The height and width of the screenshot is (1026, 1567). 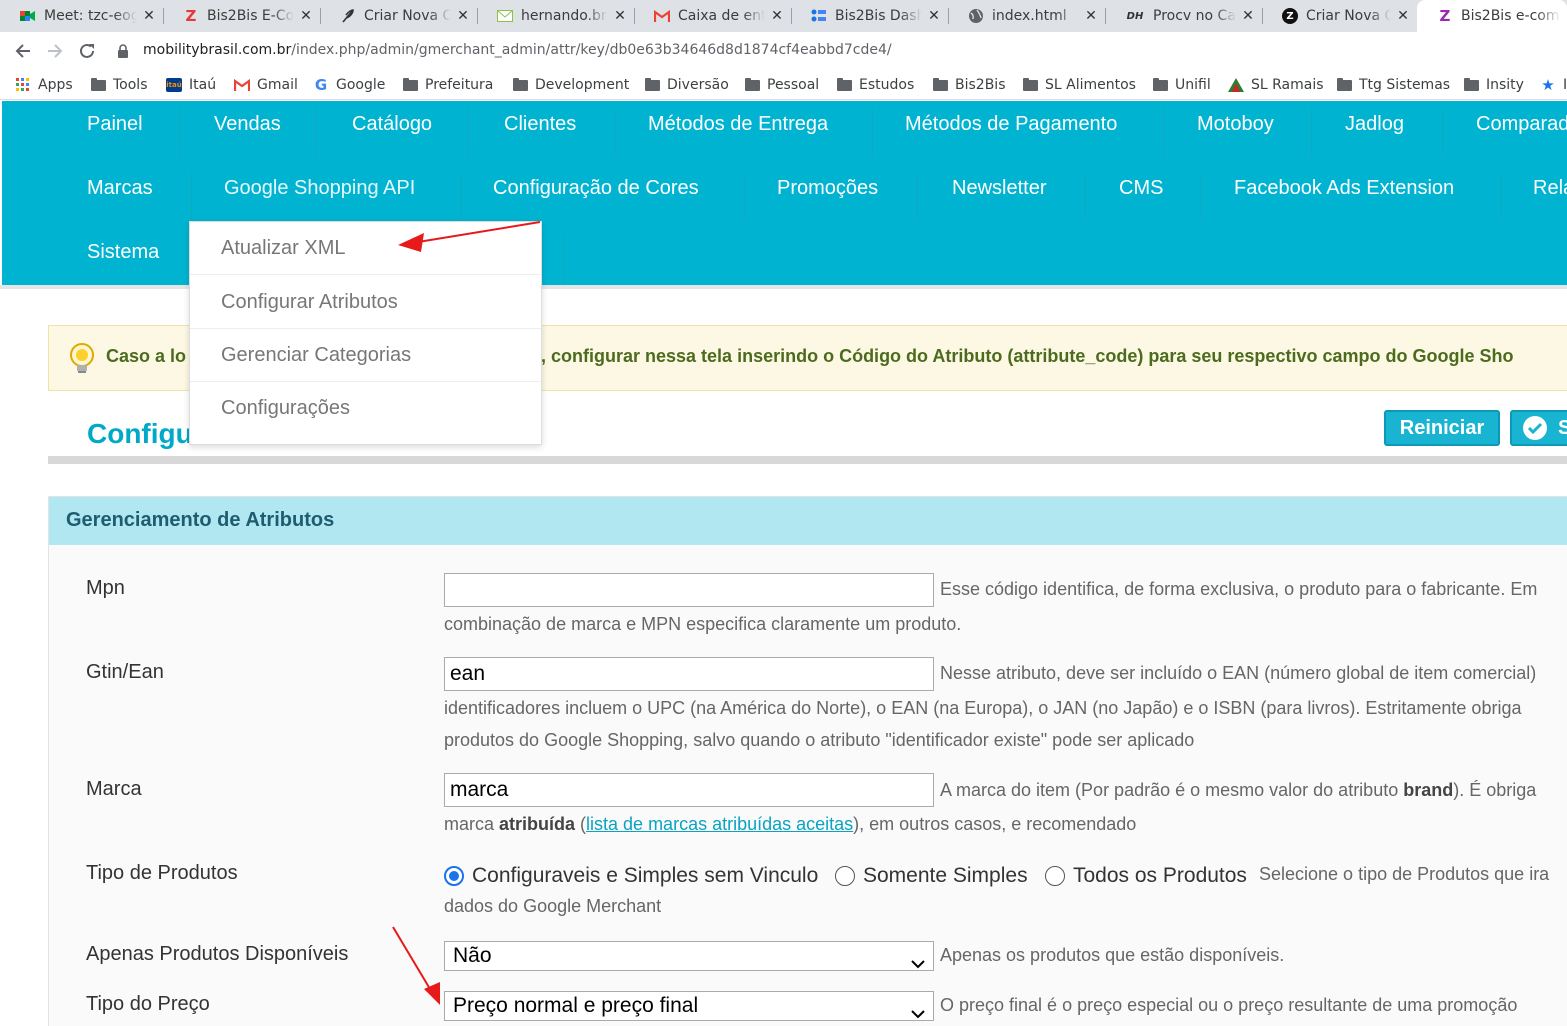 I want to click on bookmark-prefeitura: Prefeitura, so click(x=447, y=85).